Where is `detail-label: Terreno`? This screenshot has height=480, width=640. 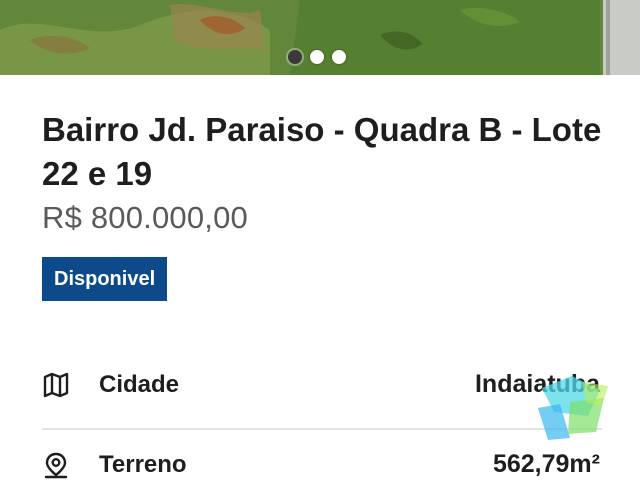
detail-label: Terreno is located at coordinates (143, 464).